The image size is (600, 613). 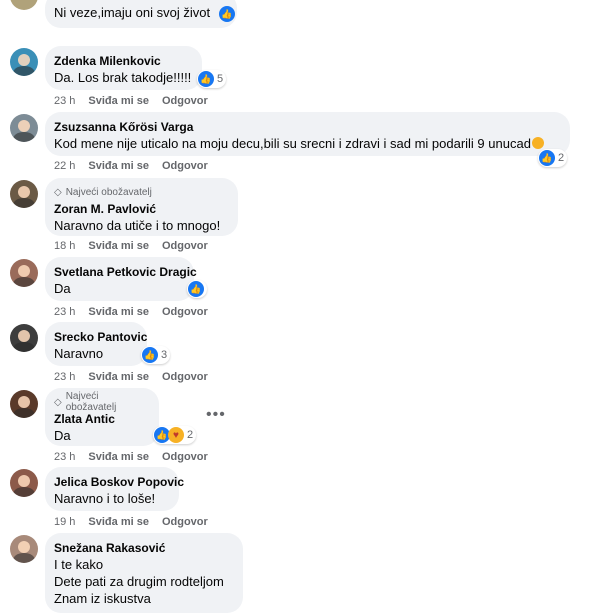 What do you see at coordinates (137, 225) in the screenshot?
I see `comment-text: Naravno da utiče i to mnogo!` at bounding box center [137, 225].